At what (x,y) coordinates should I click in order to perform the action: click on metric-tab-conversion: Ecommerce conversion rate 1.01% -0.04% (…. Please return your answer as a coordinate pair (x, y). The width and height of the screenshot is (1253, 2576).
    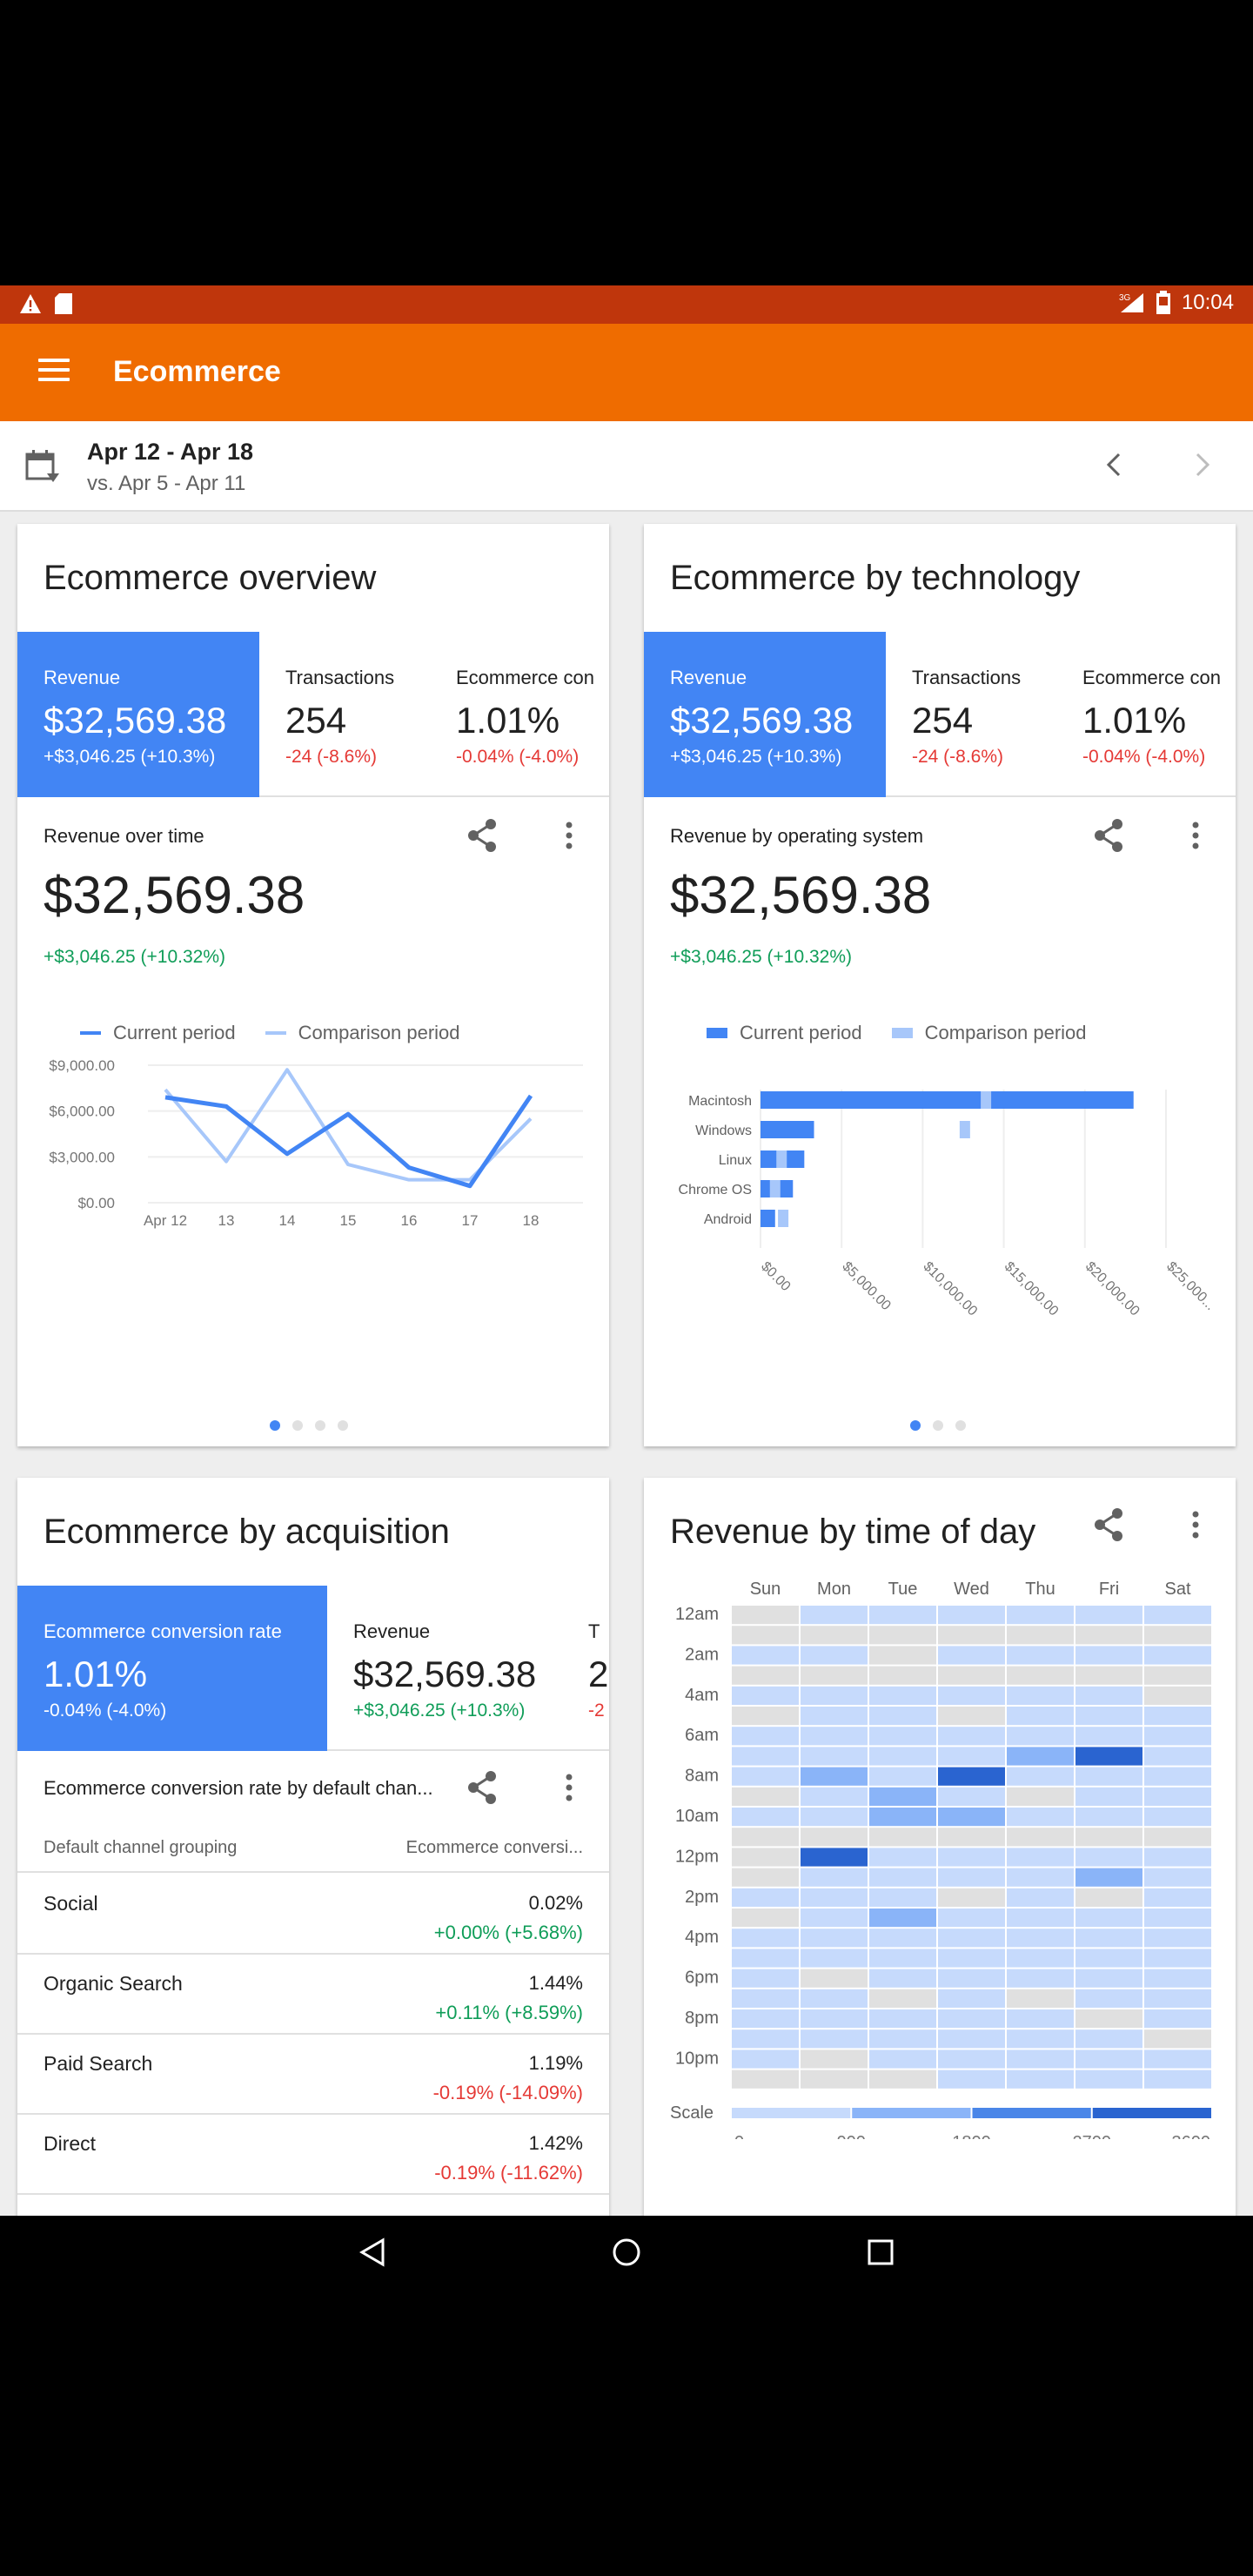
    Looking at the image, I should click on (172, 1668).